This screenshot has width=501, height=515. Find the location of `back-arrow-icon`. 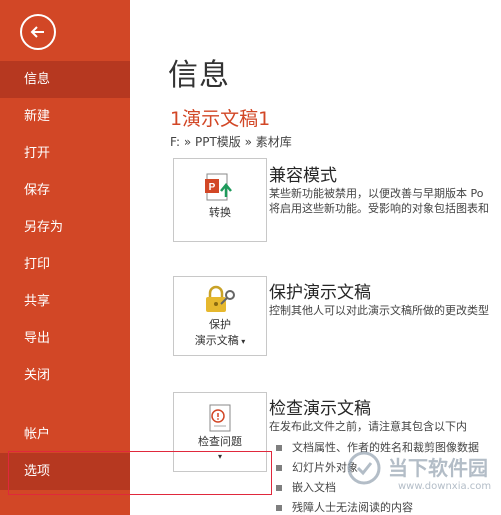

back-arrow-icon is located at coordinates (37, 32).